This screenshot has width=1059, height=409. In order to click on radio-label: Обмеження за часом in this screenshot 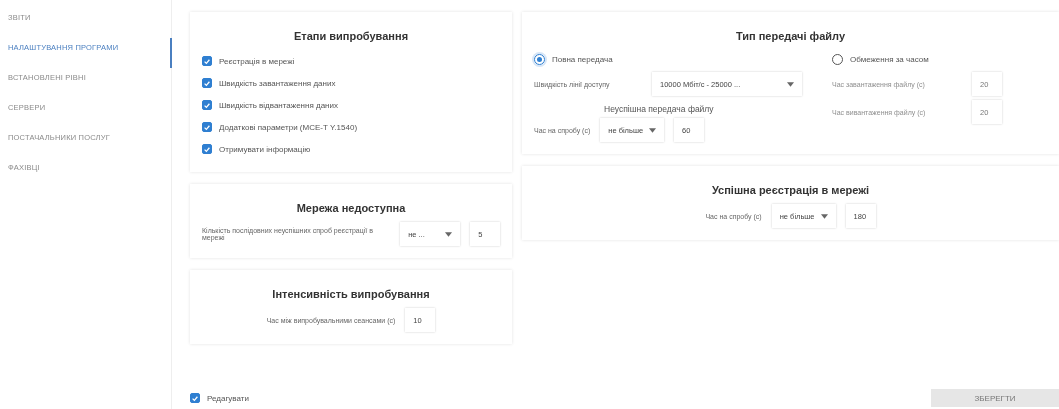, I will do `click(889, 59)`.